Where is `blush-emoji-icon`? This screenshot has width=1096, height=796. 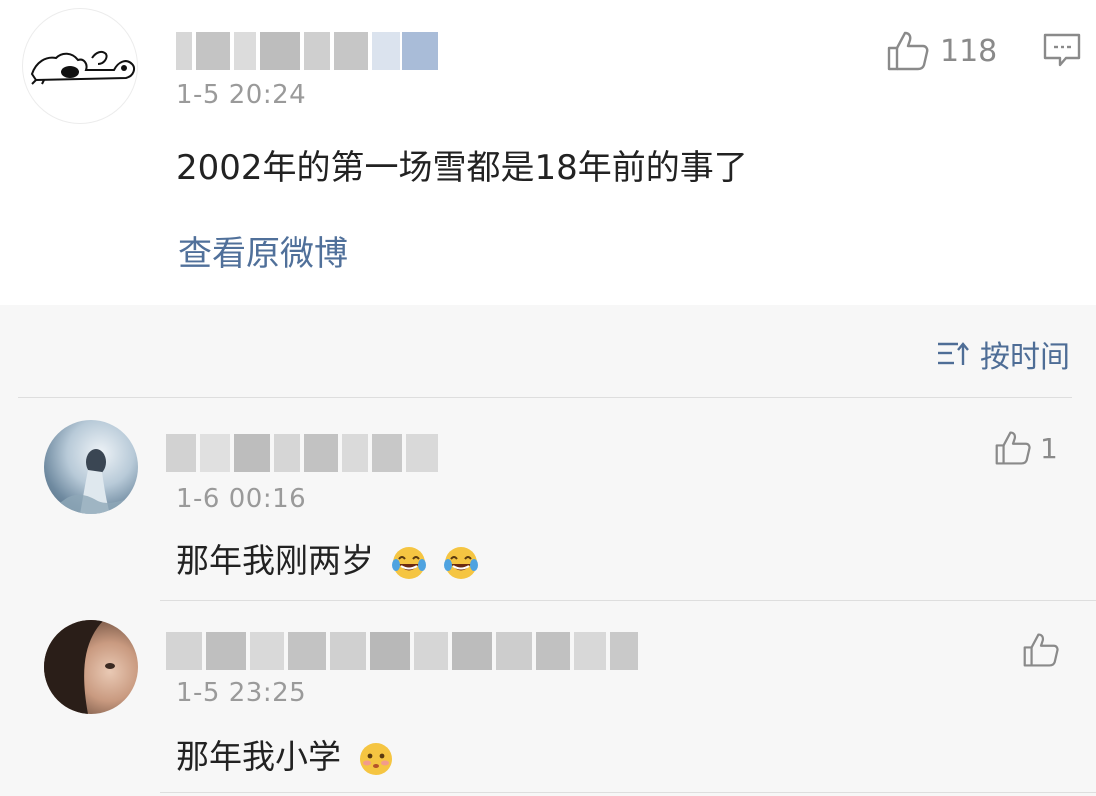 blush-emoji-icon is located at coordinates (375, 758).